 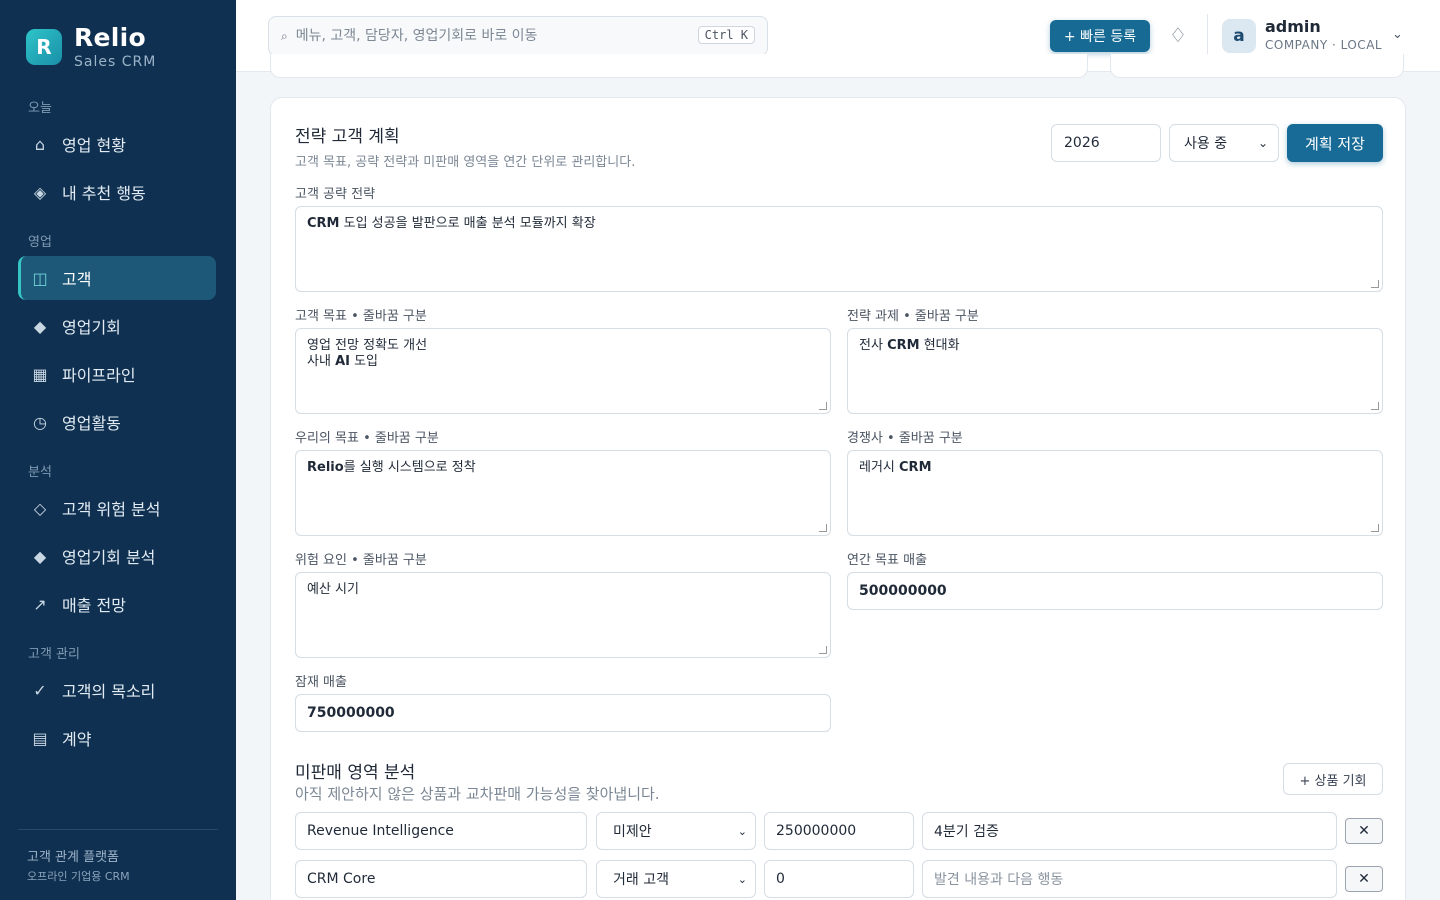 I want to click on competitors-value: 레거시 CRM, so click(x=895, y=467).